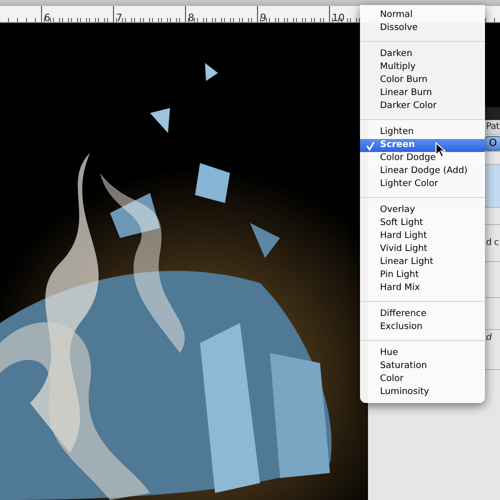 The image size is (500, 500). I want to click on panel-text: d, so click(489, 338).